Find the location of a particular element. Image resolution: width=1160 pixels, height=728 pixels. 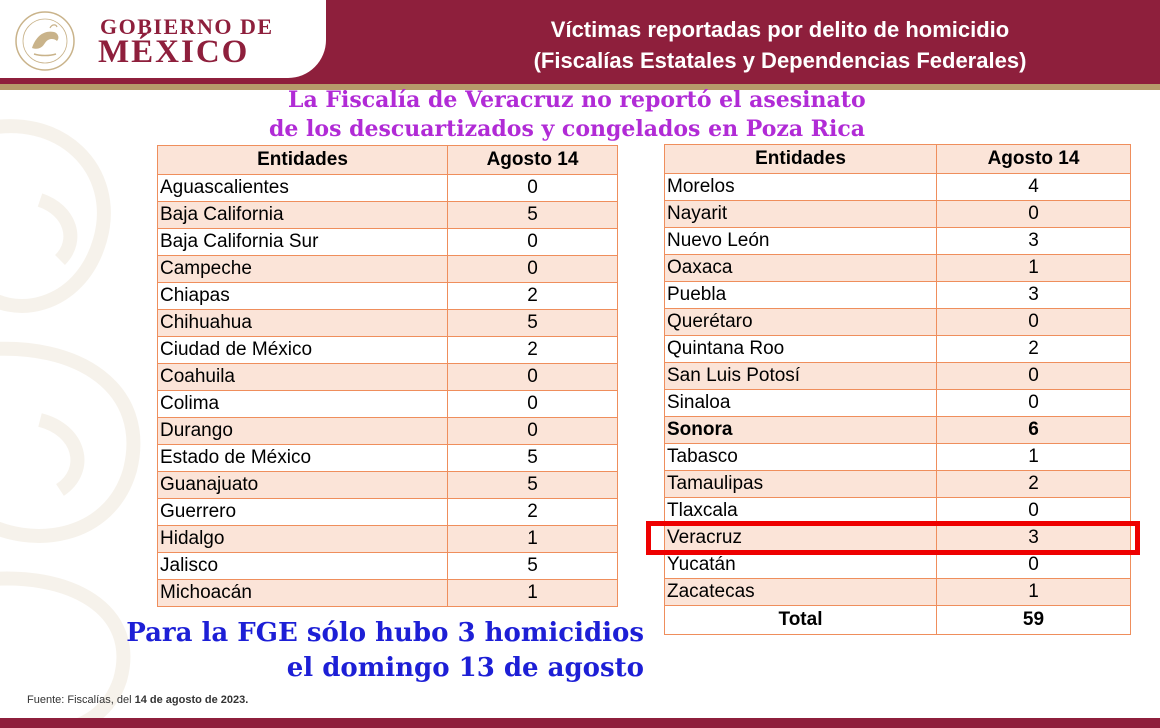

entidad-cell: Michoacán is located at coordinates (302, 593).